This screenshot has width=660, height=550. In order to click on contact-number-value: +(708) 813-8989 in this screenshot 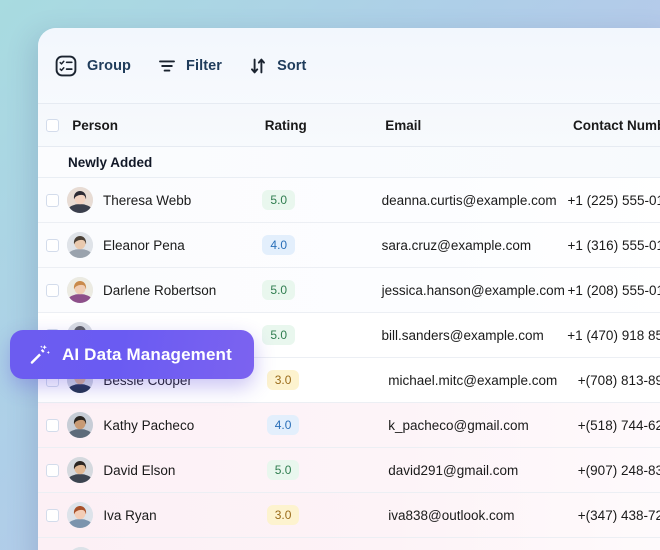, I will do `click(618, 380)`.